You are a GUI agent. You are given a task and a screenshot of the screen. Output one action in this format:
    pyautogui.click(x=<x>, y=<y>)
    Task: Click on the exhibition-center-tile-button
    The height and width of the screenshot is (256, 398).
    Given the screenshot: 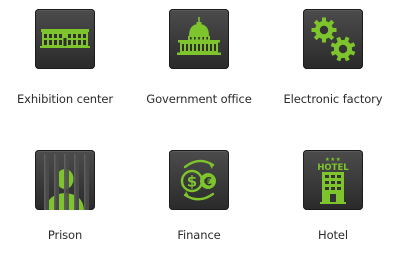 What is the action you would take?
    pyautogui.click(x=65, y=39)
    